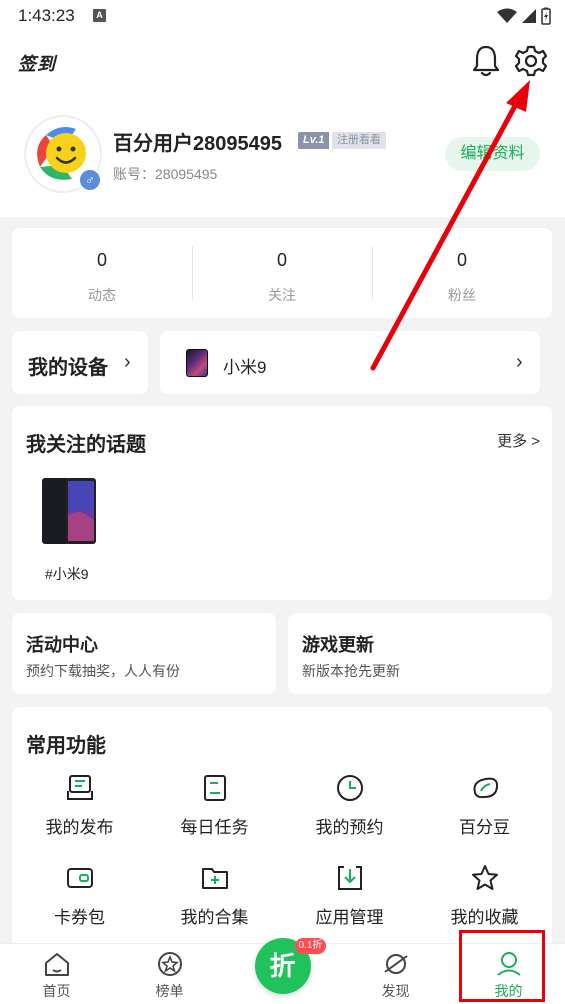 Image resolution: width=565 pixels, height=1004 pixels. I want to click on home-icon, so click(56, 964).